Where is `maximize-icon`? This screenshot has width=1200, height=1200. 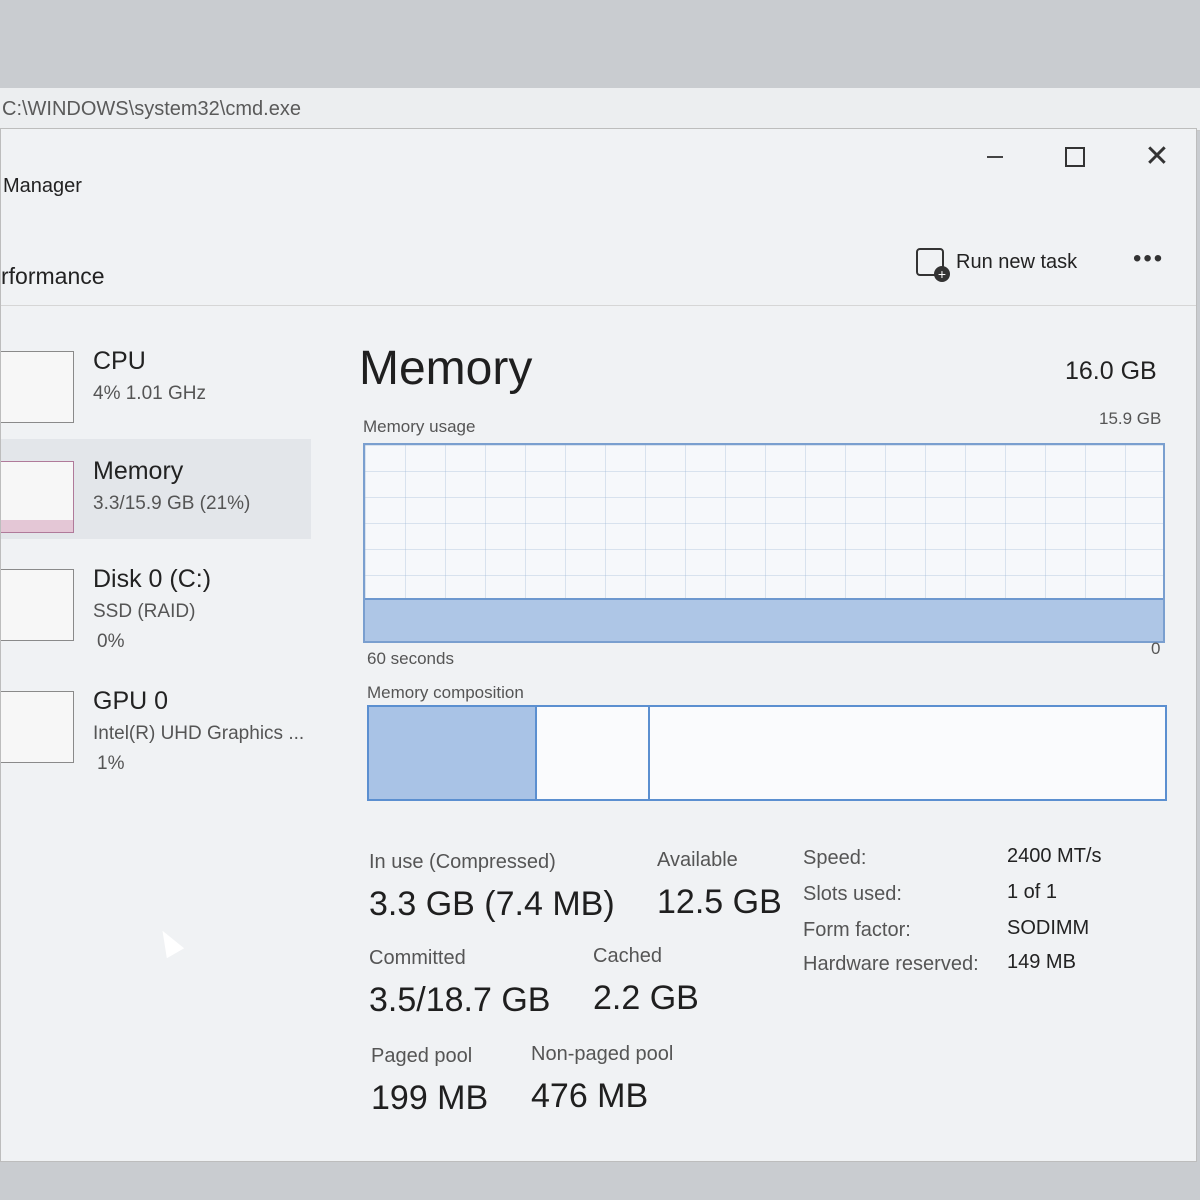 maximize-icon is located at coordinates (1075, 157).